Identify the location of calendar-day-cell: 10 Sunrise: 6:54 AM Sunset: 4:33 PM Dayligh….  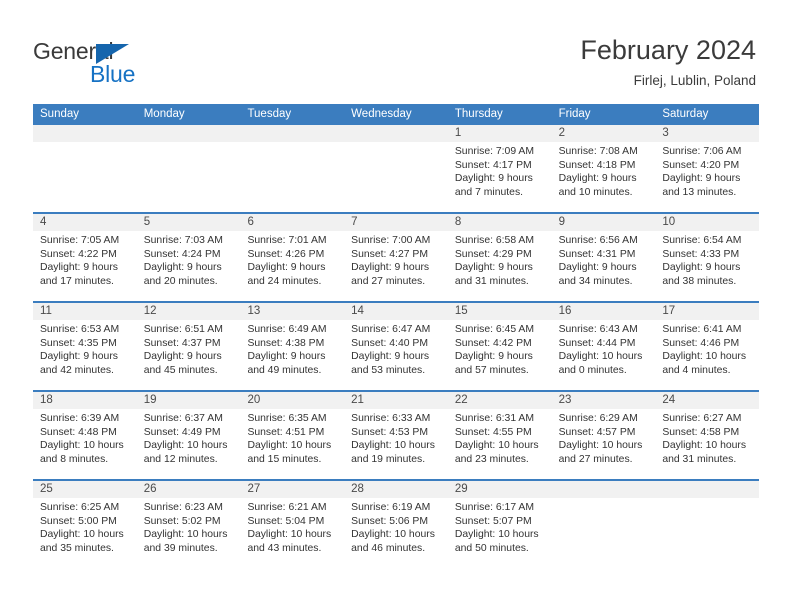
(707, 257).